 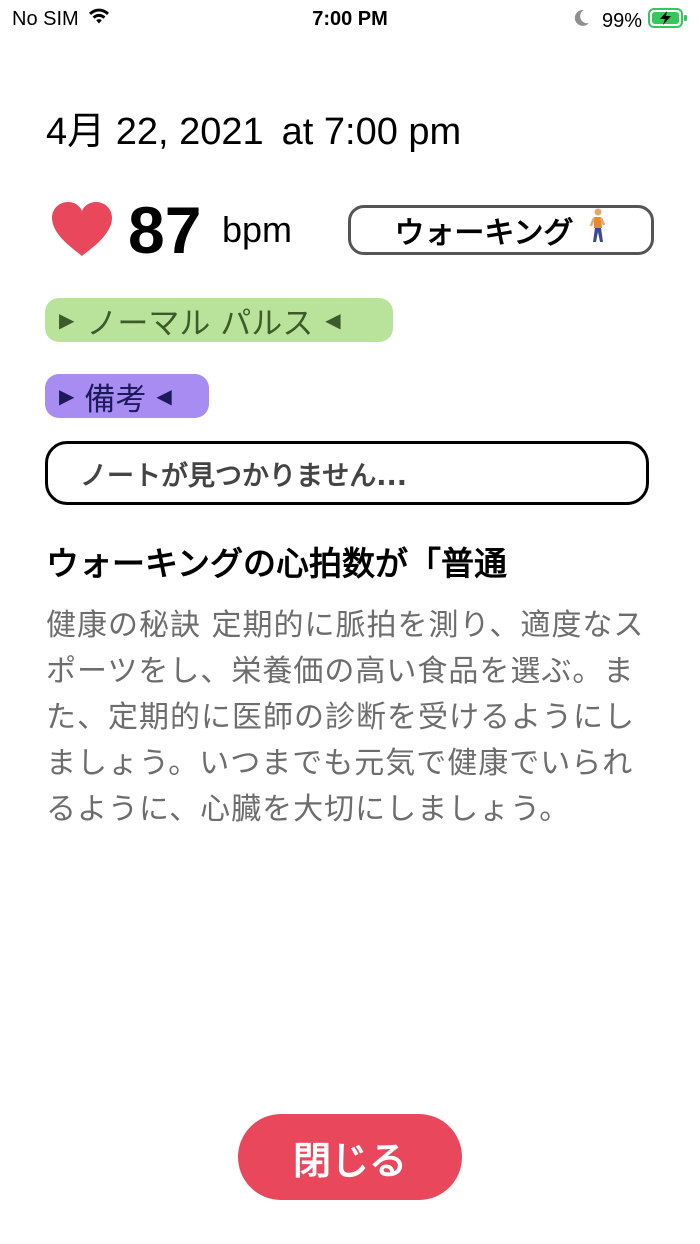 I want to click on moon-icon, so click(x=582, y=21).